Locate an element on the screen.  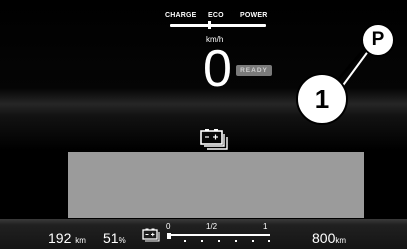
battery-charge-level: 51% is located at coordinates (114, 238).